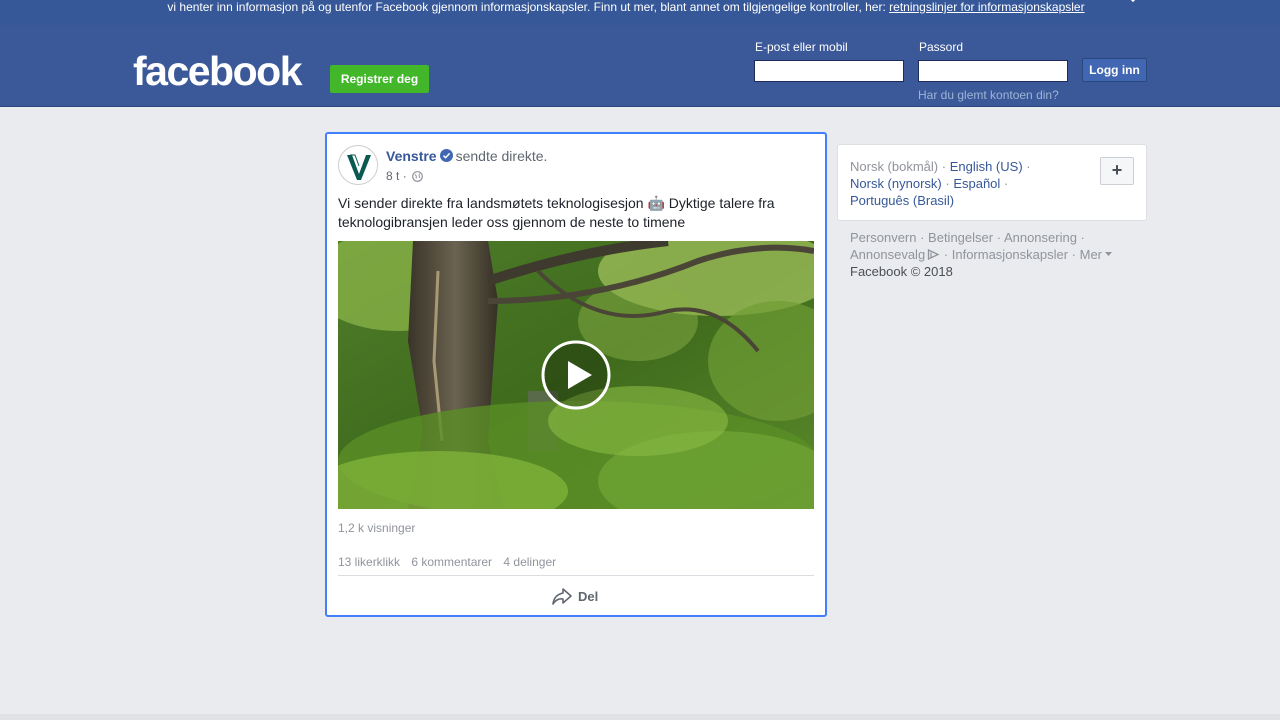  I want to click on footer-link-ad-choices: Annonsevalg, so click(887, 254).